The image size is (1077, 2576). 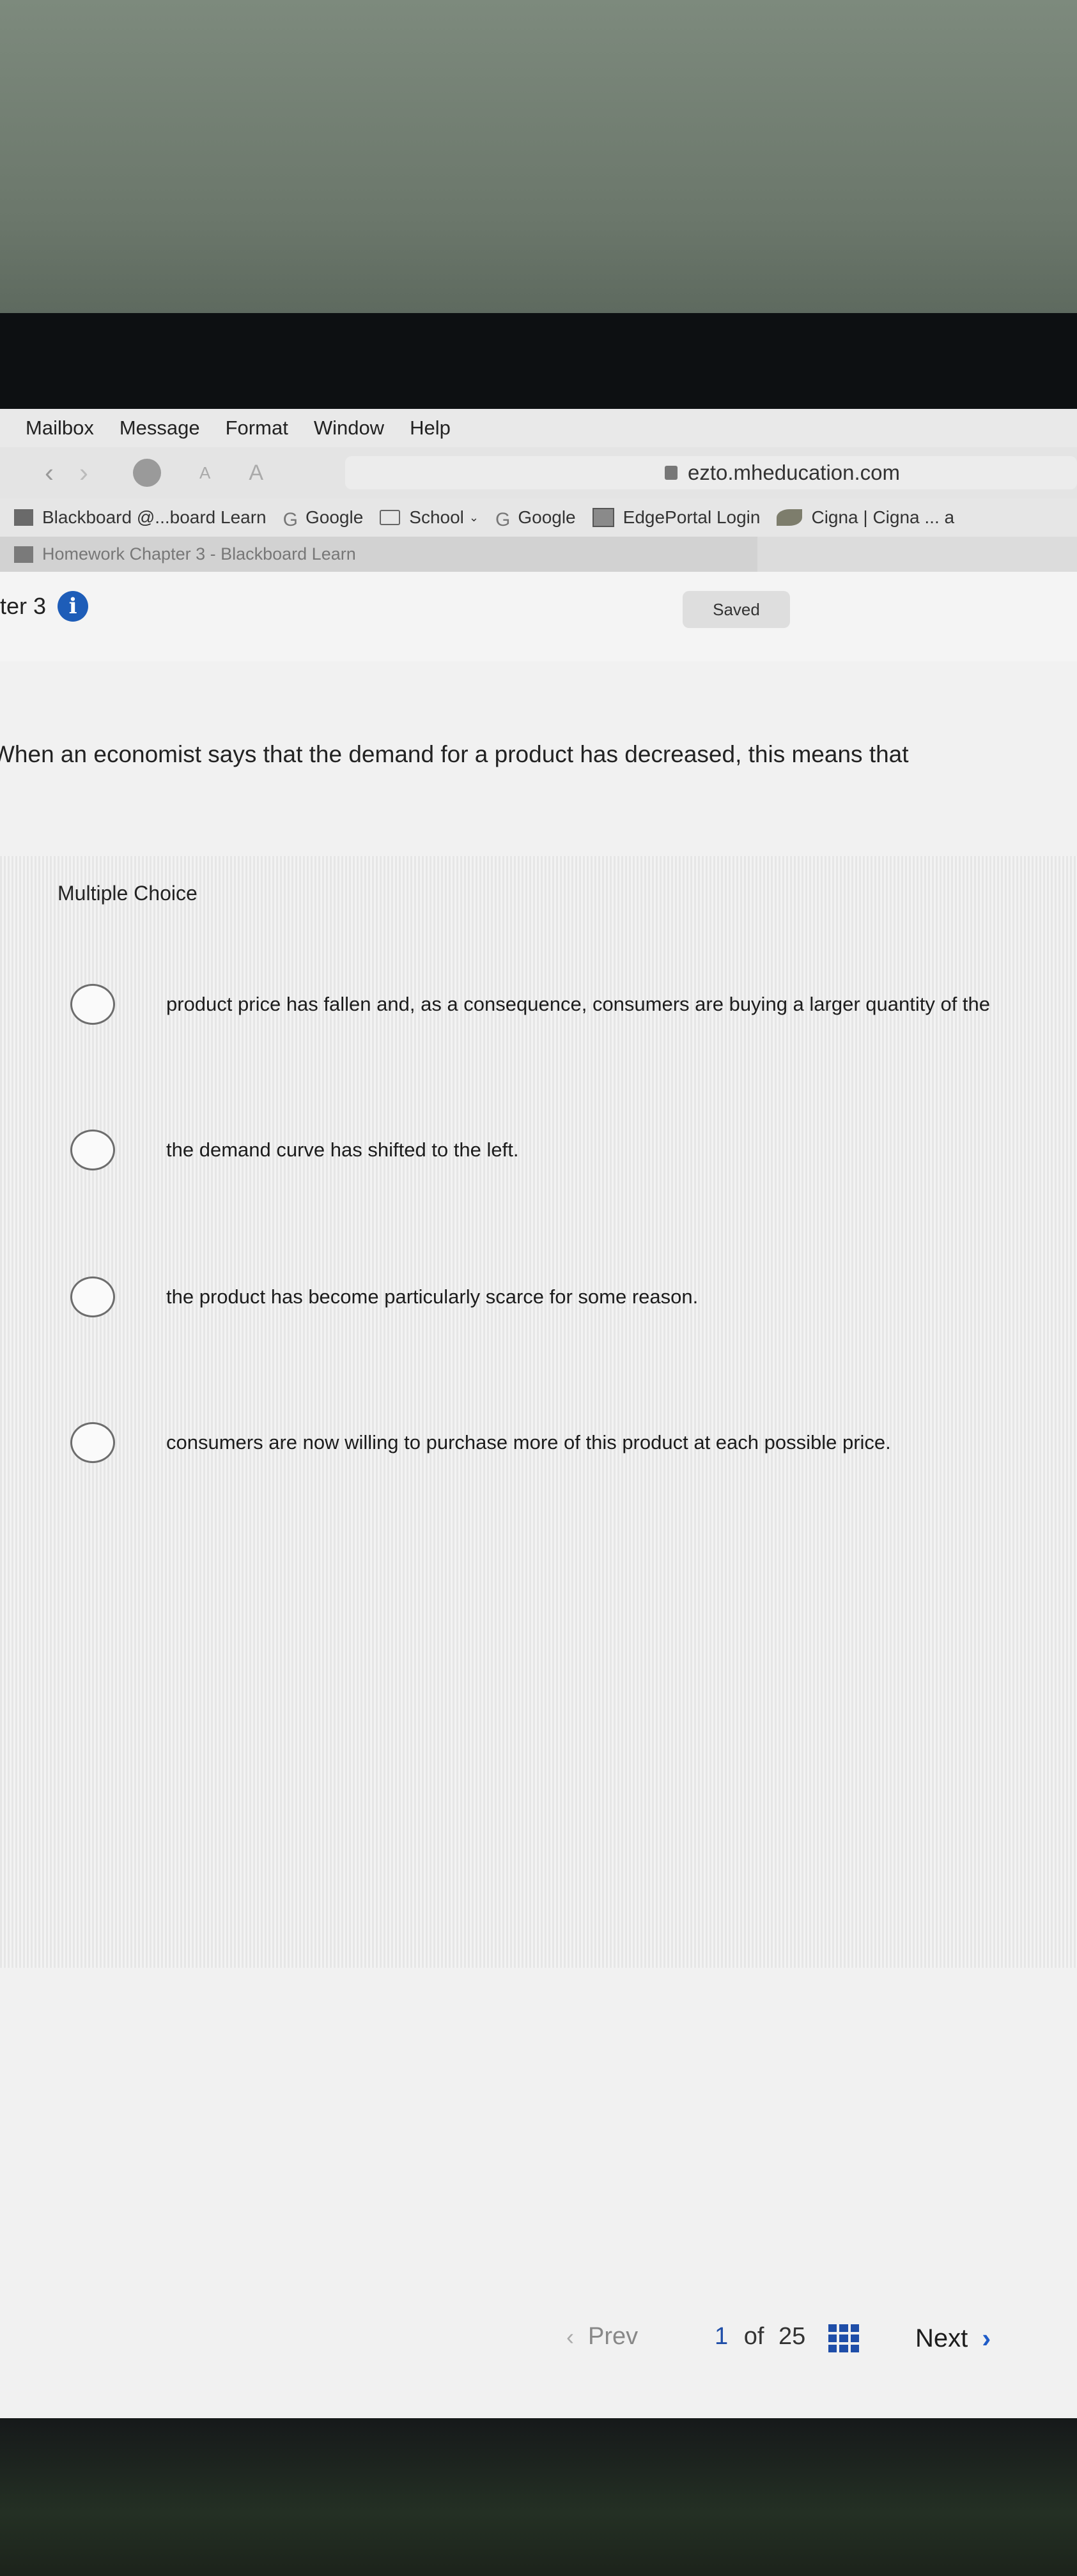 I want to click on assignment-header: ter 3 i Saved, so click(x=538, y=616).